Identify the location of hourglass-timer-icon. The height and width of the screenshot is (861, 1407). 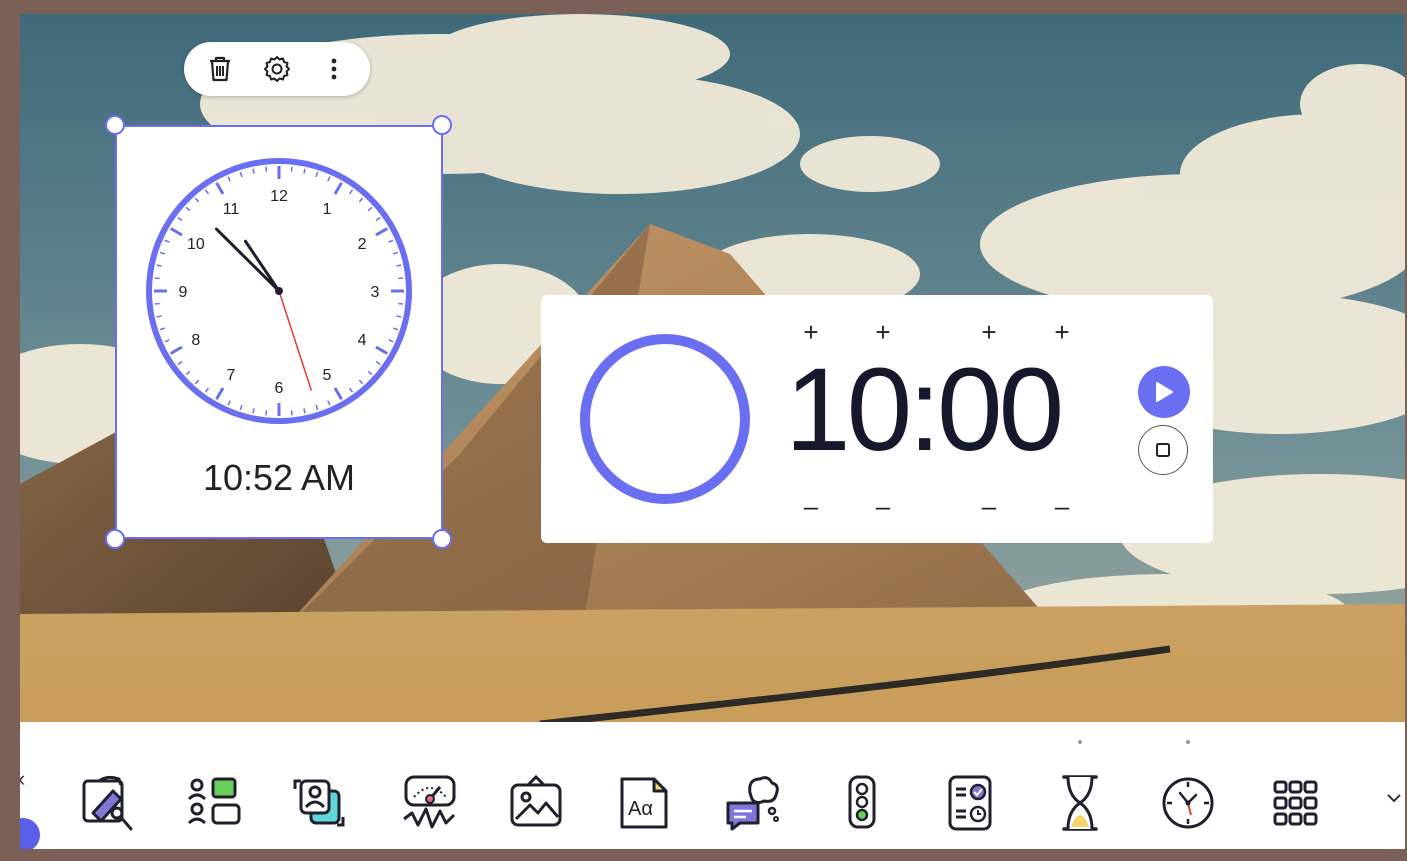
(1080, 803).